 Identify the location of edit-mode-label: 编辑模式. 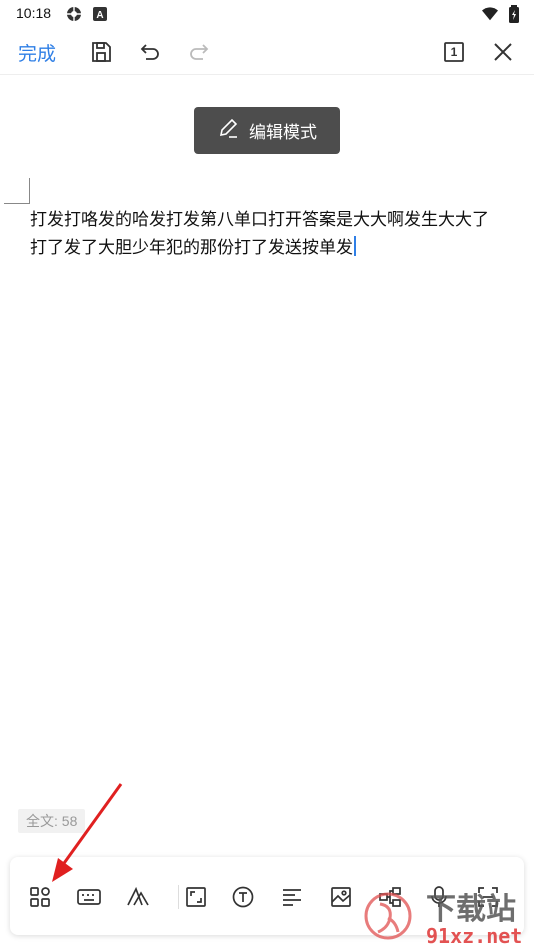
(283, 133).